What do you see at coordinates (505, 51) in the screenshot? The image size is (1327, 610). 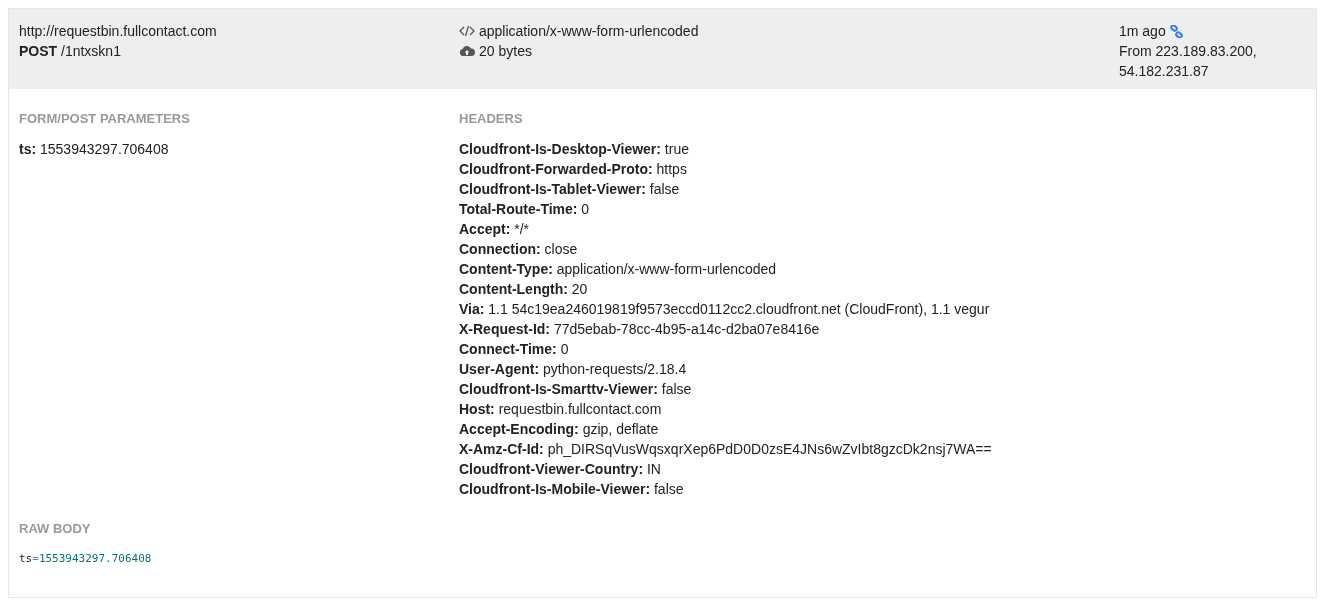 I see `body-size: 20 bytes` at bounding box center [505, 51].